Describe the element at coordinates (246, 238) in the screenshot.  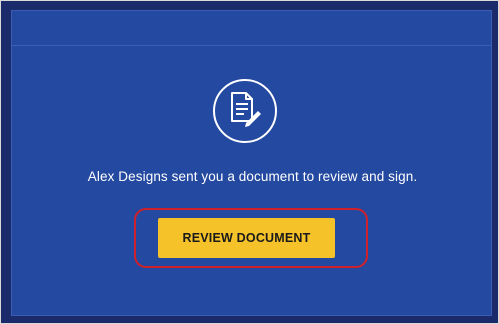
I see `review-document-button: REVIEW DOCUMENT` at that location.